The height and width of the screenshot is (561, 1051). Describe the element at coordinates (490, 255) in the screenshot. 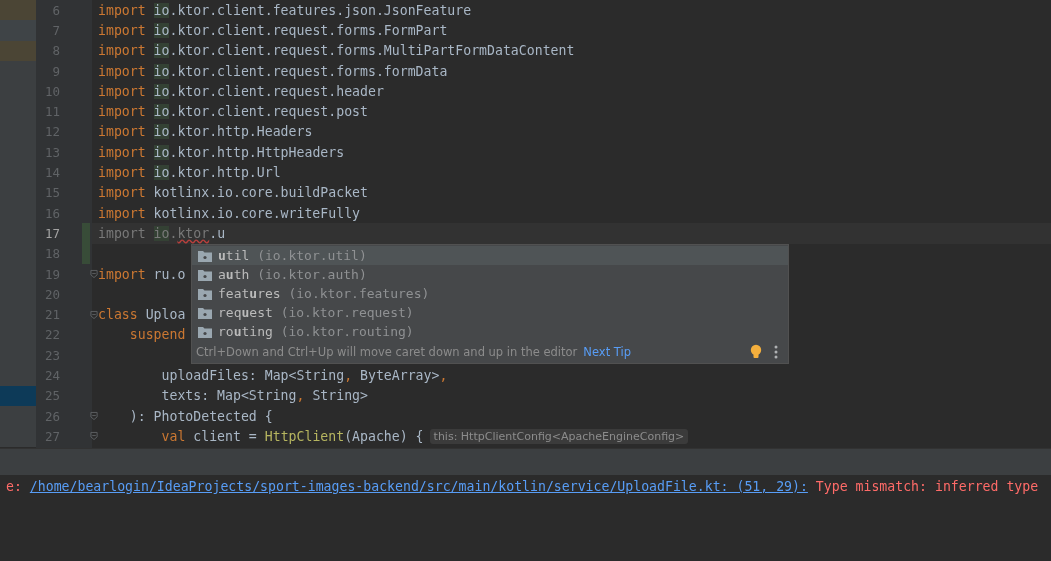

I see `completion-item: util (io.ktor.util)` at that location.